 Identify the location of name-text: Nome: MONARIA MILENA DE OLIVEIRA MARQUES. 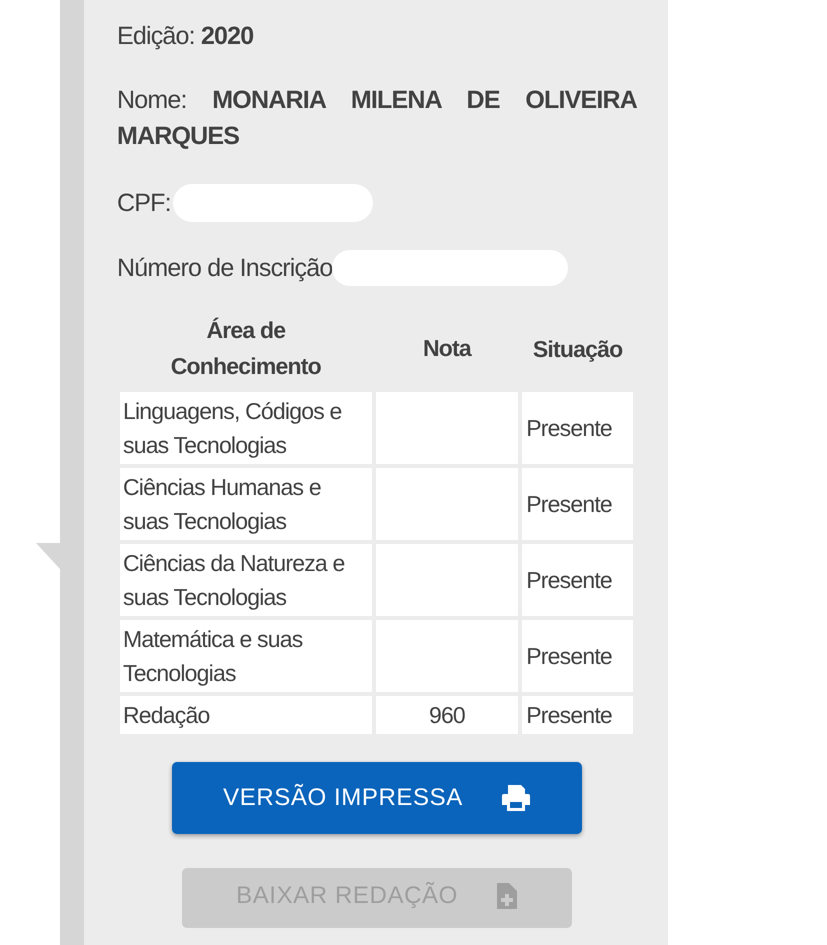
(377, 118).